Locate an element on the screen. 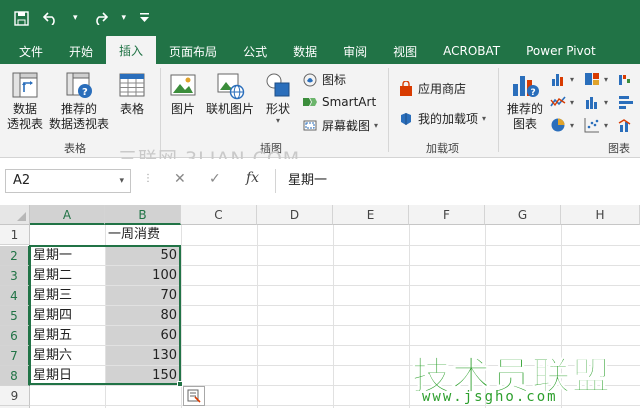  row-header-2: 2 is located at coordinates (15, 256).